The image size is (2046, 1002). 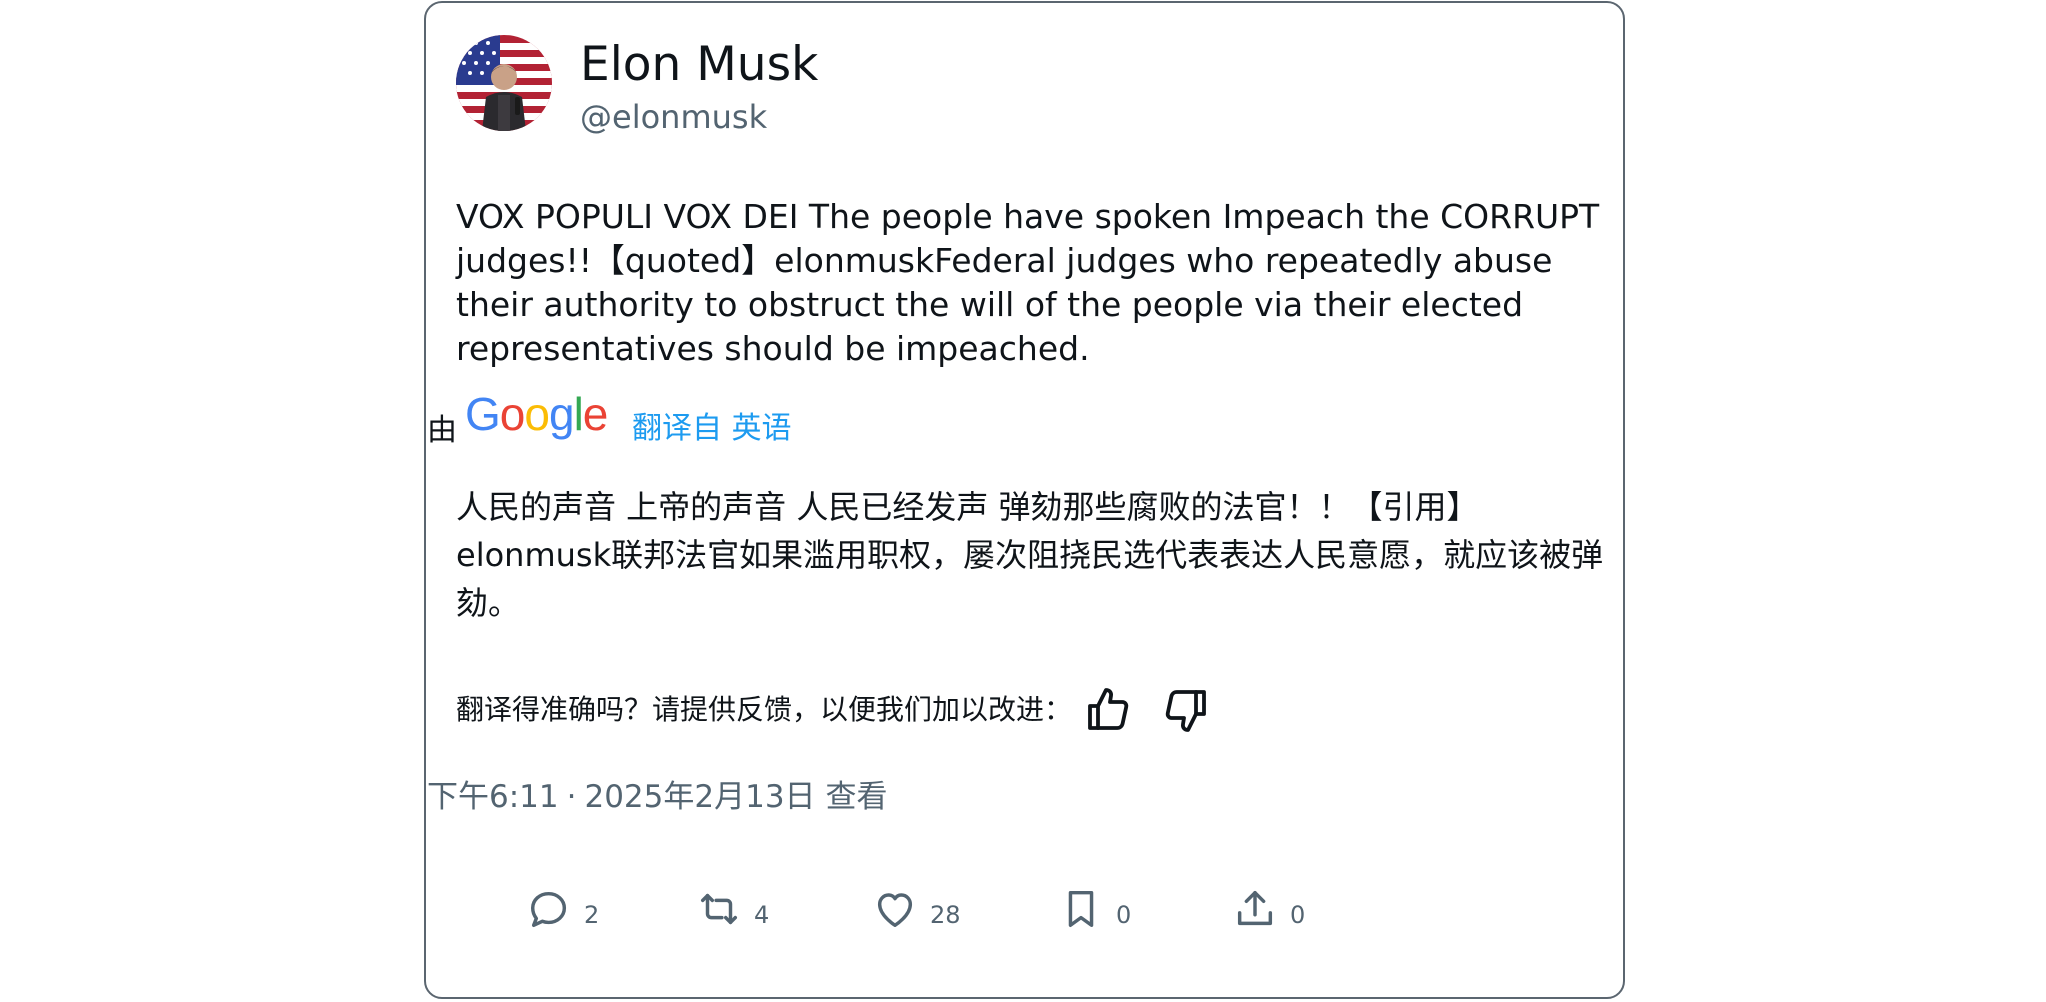 What do you see at coordinates (1124, 915) in the screenshot?
I see `bookmark-count: 0` at bounding box center [1124, 915].